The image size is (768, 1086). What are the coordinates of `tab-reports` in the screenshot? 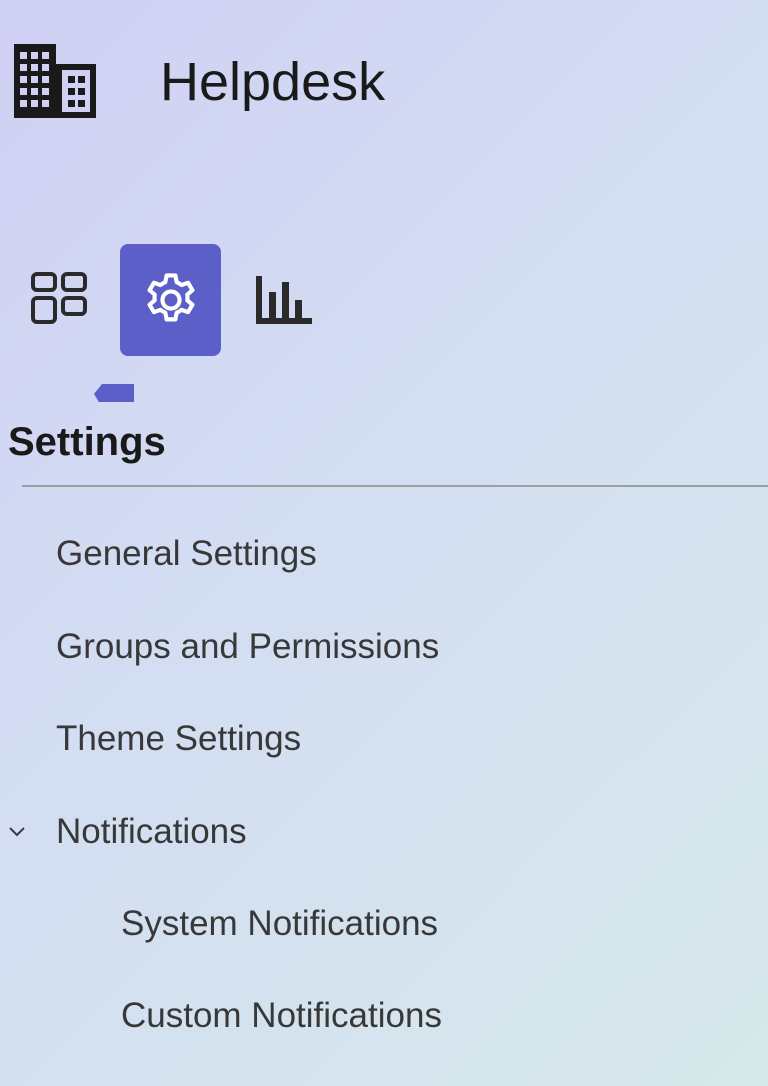 It's located at (282, 300).